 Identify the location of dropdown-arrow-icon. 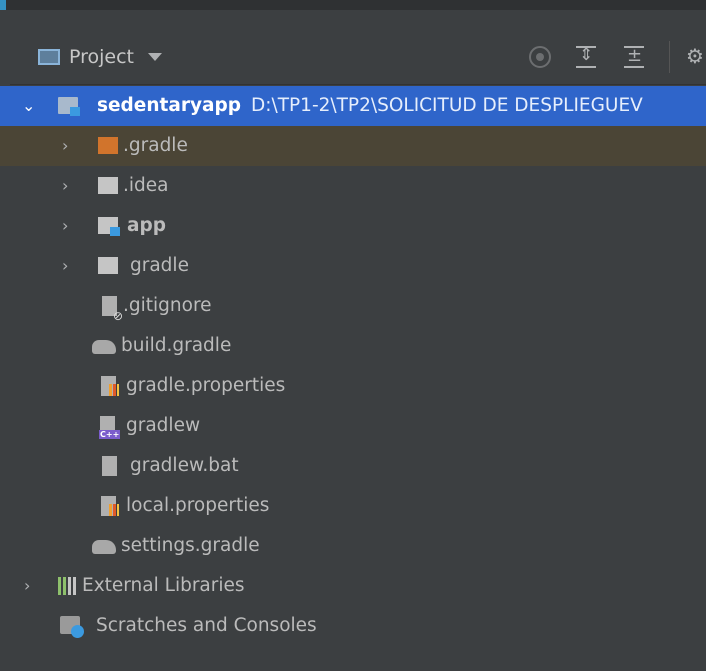
(155, 57).